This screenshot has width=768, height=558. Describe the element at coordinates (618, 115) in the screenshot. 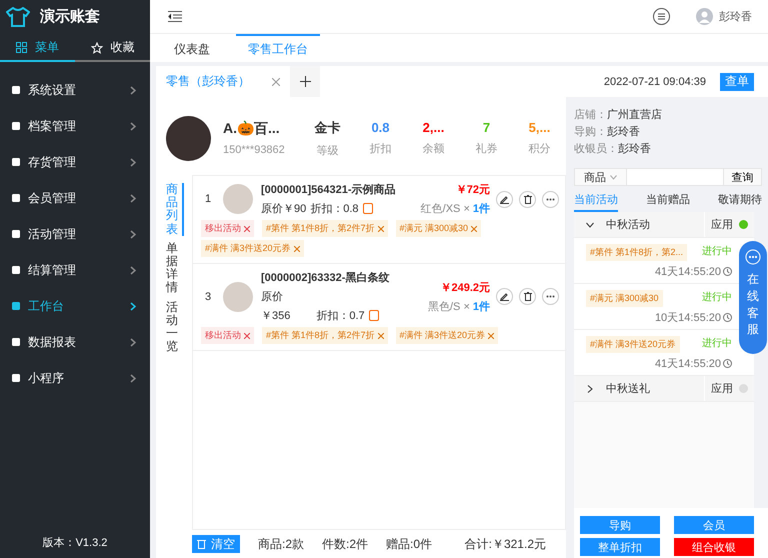

I see `info-text: 店铺：广州直营店` at that location.